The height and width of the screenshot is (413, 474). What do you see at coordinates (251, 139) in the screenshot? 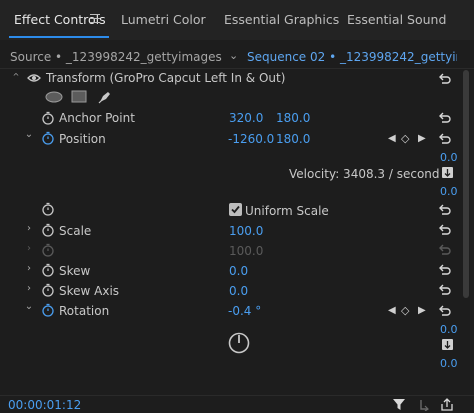
I see `position-x-value: -1260.0` at bounding box center [251, 139].